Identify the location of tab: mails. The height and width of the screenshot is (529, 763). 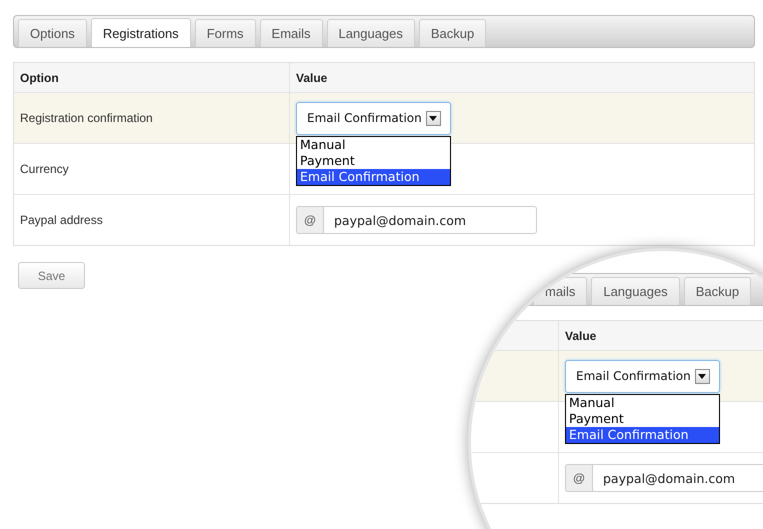
(560, 291).